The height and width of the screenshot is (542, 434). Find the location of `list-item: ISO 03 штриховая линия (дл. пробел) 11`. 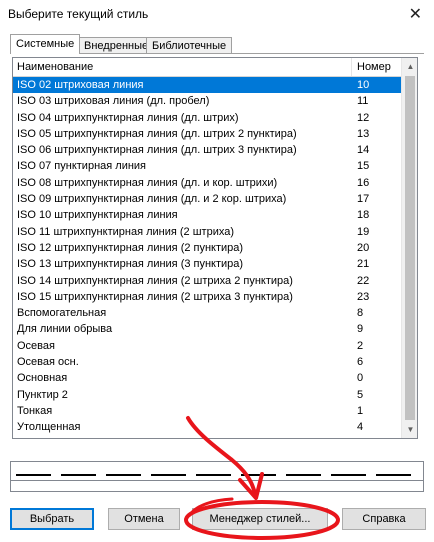

list-item: ISO 03 штриховая линия (дл. пробел) 11 is located at coordinates (207, 101).